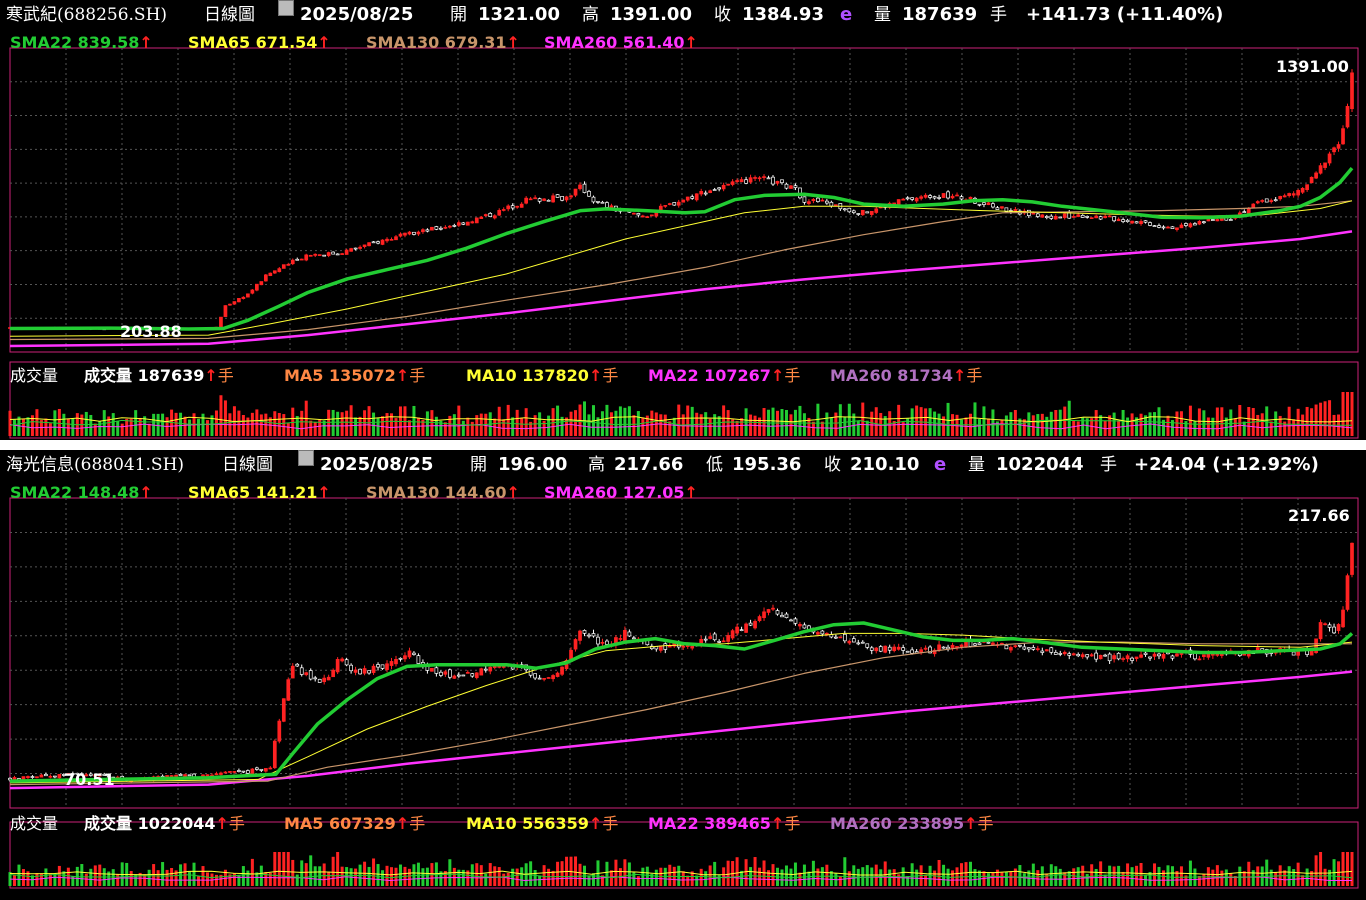 This screenshot has height=900, width=1366. What do you see at coordinates (146, 42) in the screenshot?
I see `arrow-up-icon: ↑` at bounding box center [146, 42].